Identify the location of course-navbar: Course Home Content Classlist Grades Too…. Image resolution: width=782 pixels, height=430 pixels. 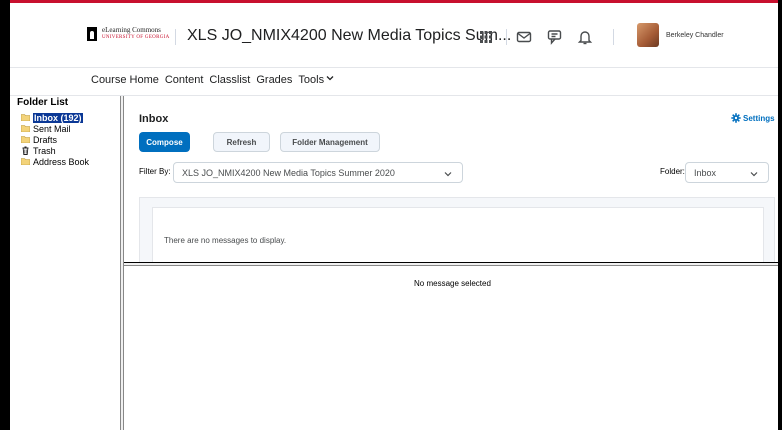
(394, 82).